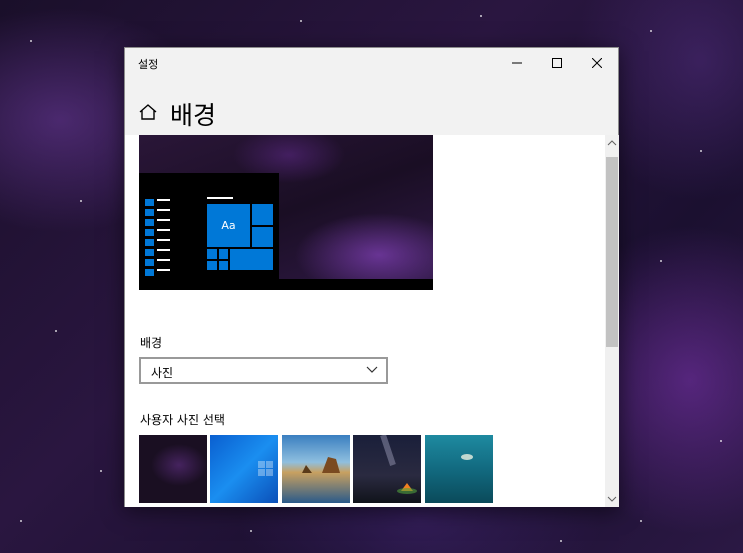 This screenshot has height=553, width=743. I want to click on page-title: 배경, so click(193, 115).